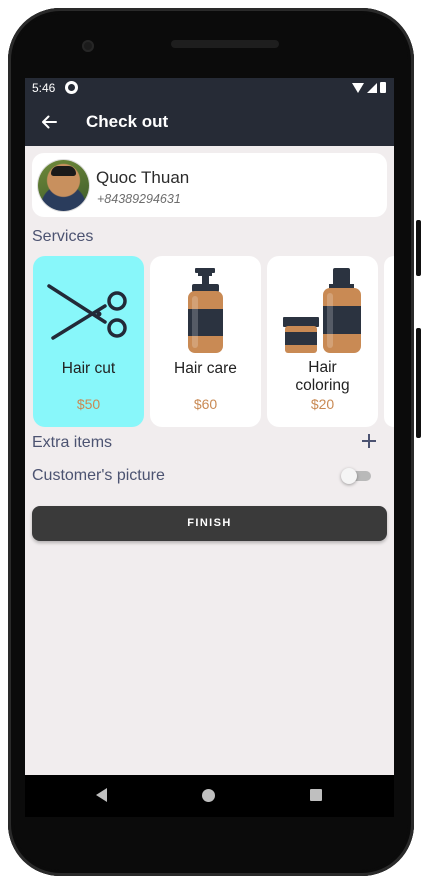 This screenshot has height=885, width=423. Describe the element at coordinates (205, 368) in the screenshot. I see `service-name: Hair care` at that location.